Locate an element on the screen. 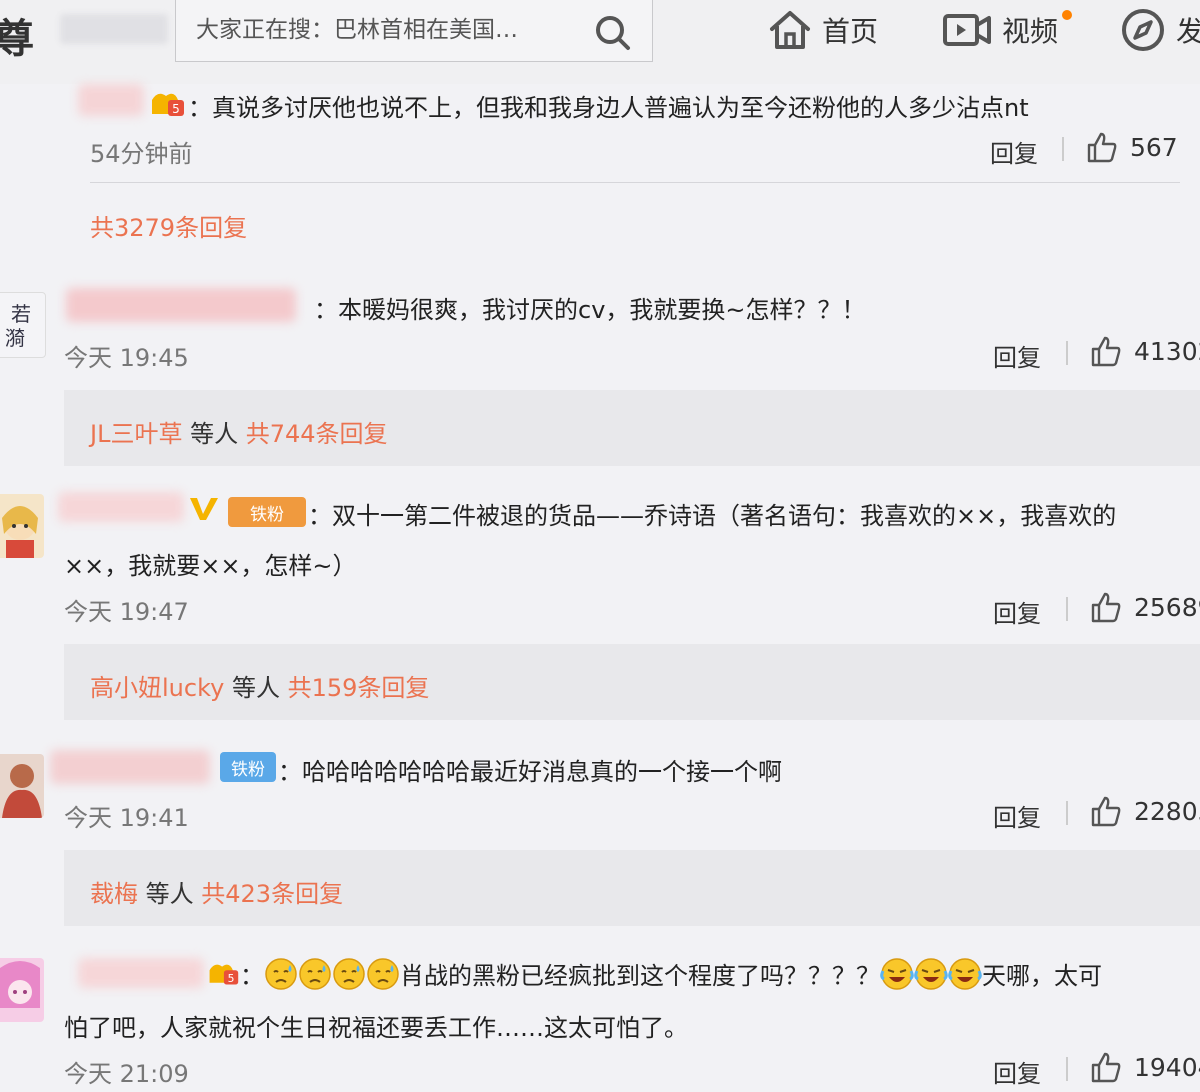  calligraphy-avatar-image: 若 漪 is located at coordinates (18, 326).